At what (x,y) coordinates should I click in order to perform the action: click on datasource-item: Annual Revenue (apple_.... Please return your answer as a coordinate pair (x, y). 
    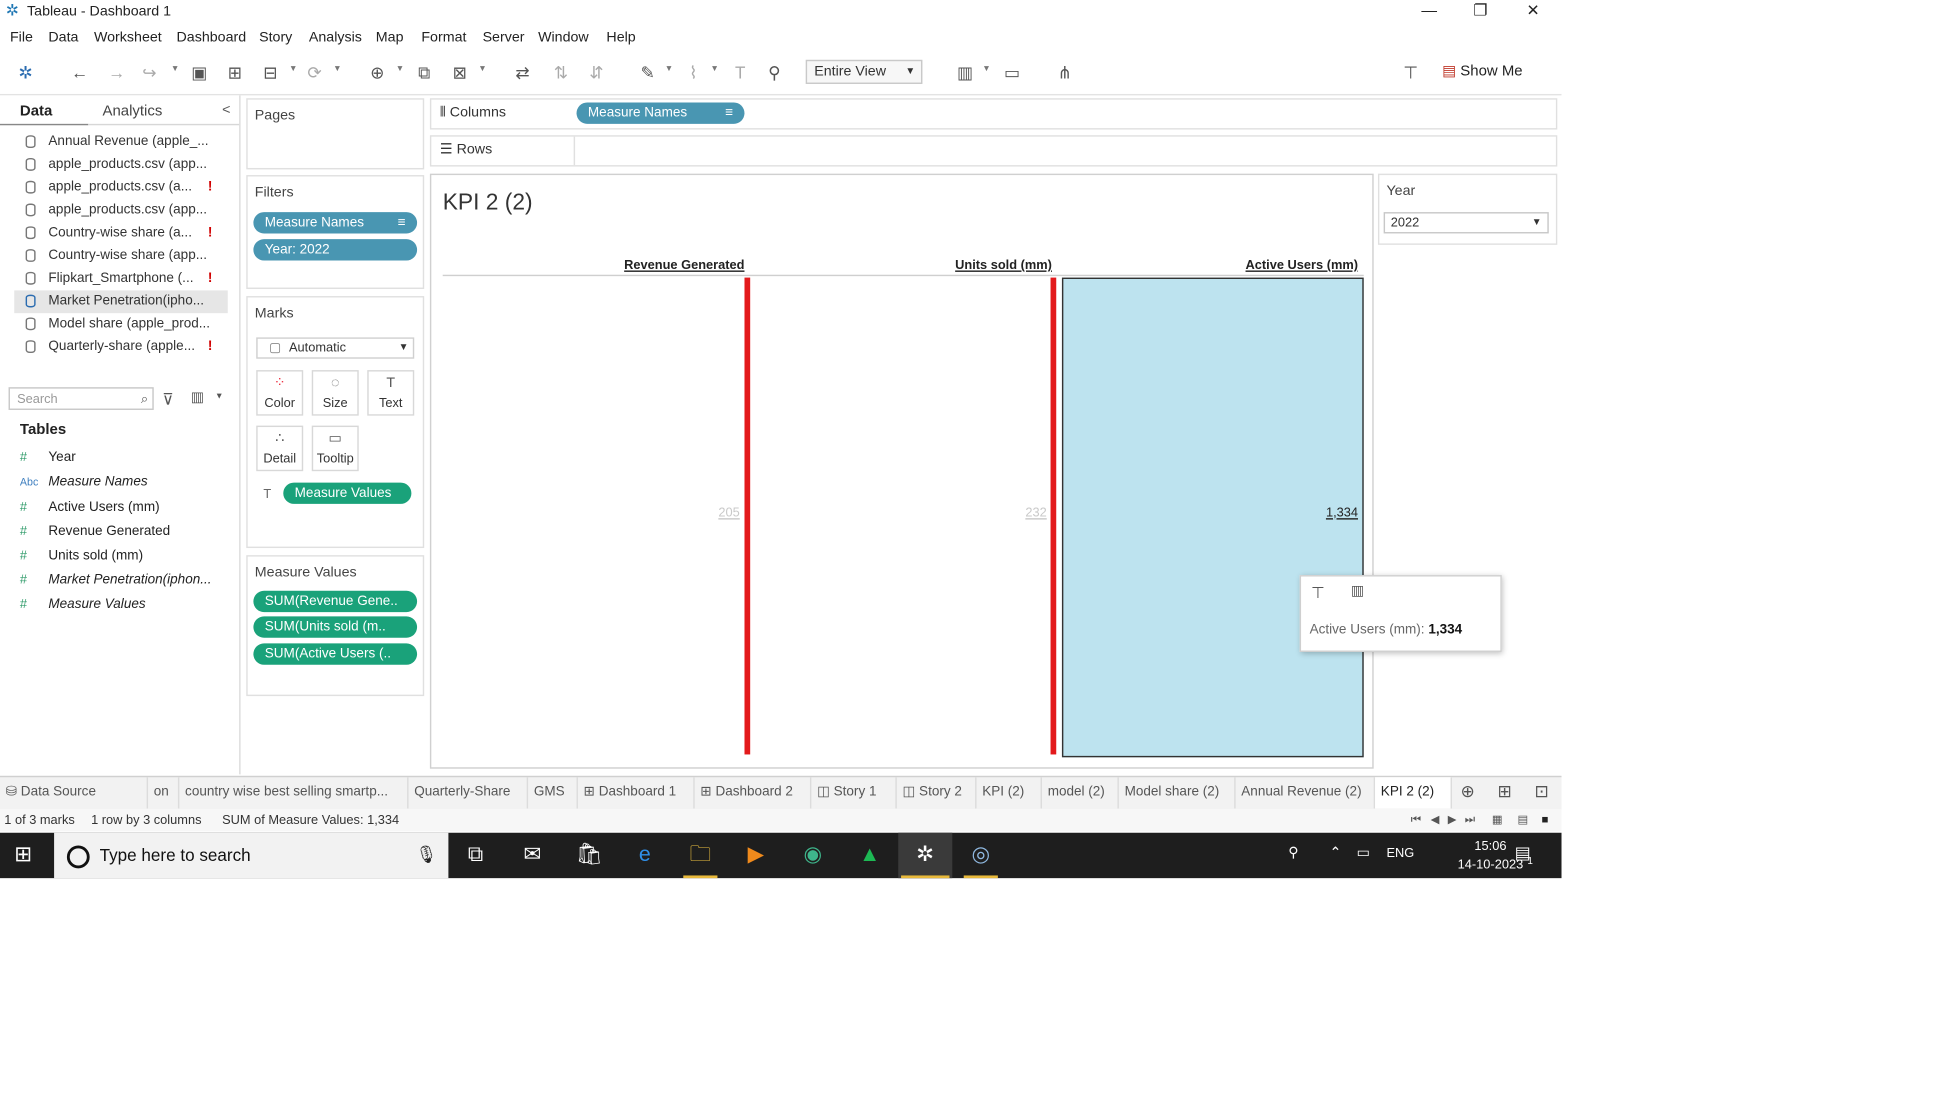
    Looking at the image, I should click on (121, 142).